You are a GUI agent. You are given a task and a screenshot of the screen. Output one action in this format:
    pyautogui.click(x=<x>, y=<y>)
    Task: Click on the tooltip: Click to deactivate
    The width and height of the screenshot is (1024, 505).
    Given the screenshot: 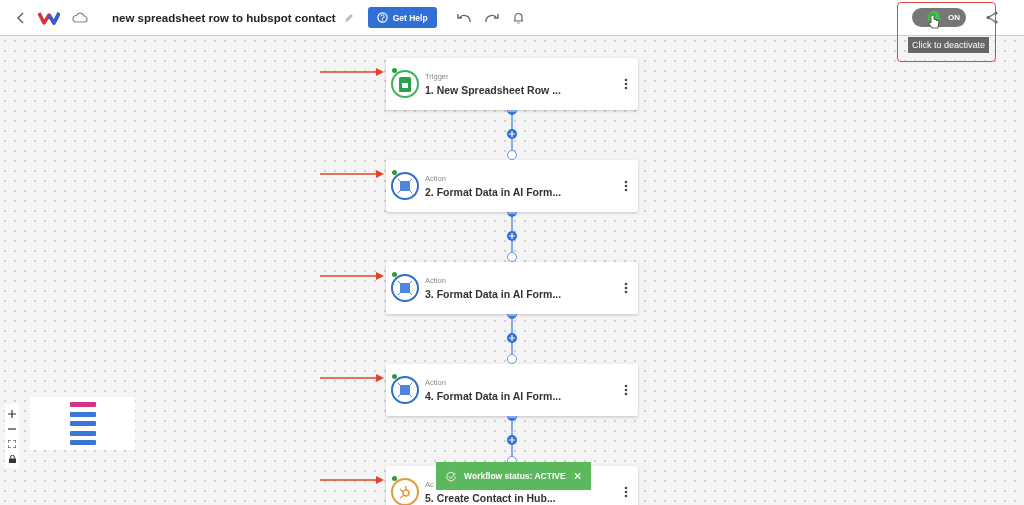 What is the action you would take?
    pyautogui.click(x=949, y=45)
    